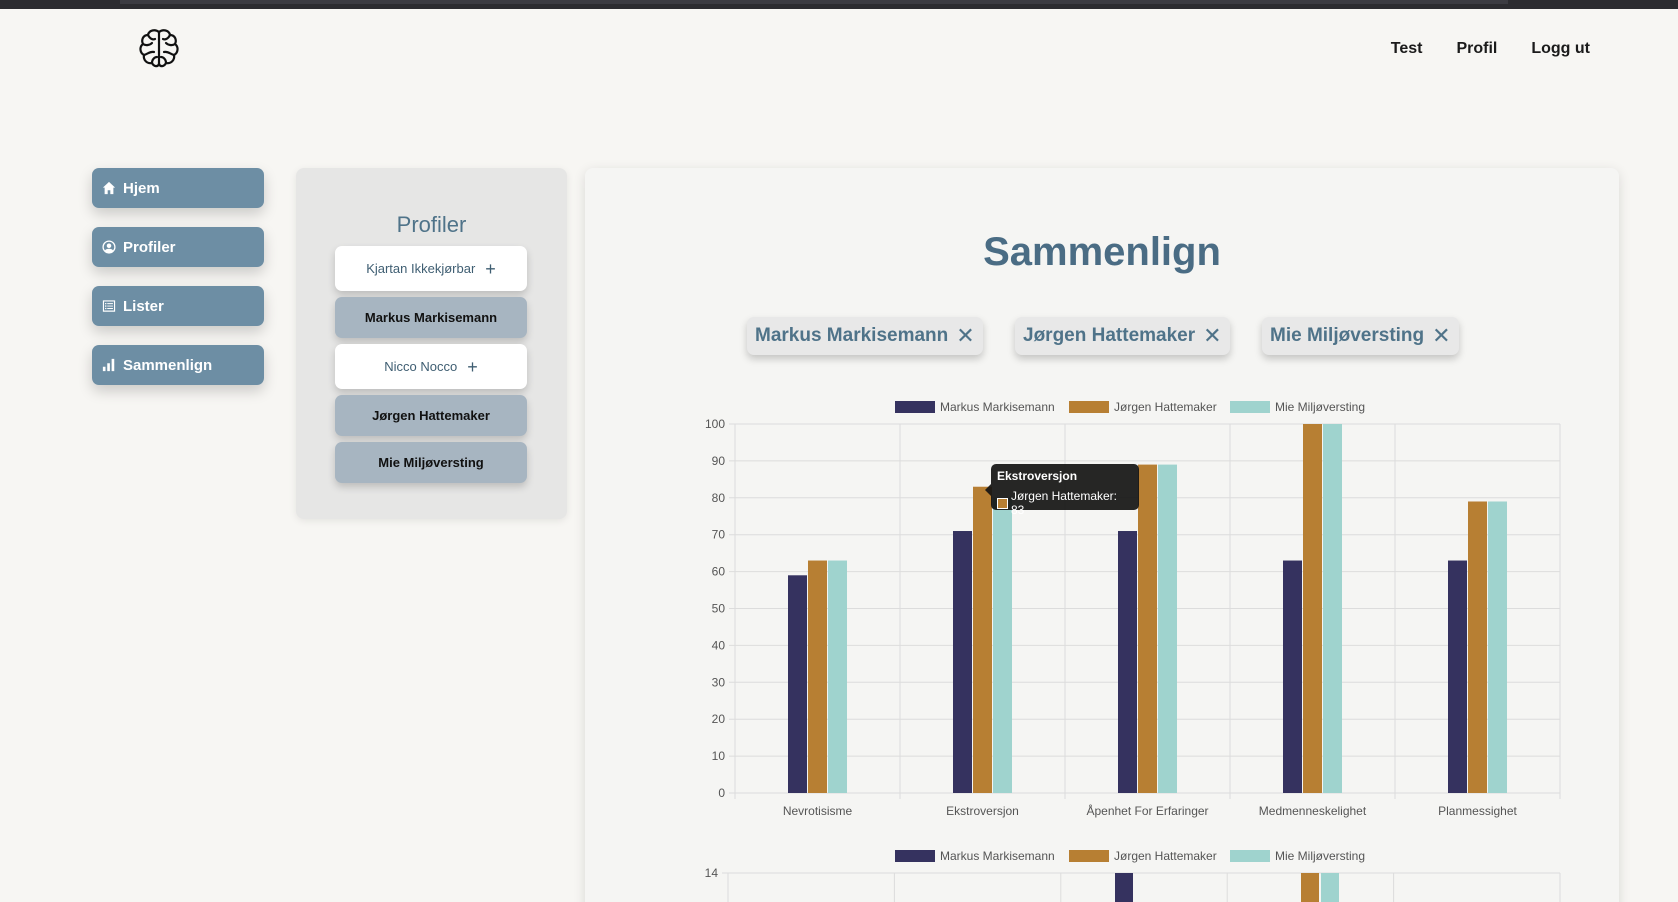  What do you see at coordinates (1313, 811) in the screenshot?
I see `x-tick-label: Medmenneskelighet` at bounding box center [1313, 811].